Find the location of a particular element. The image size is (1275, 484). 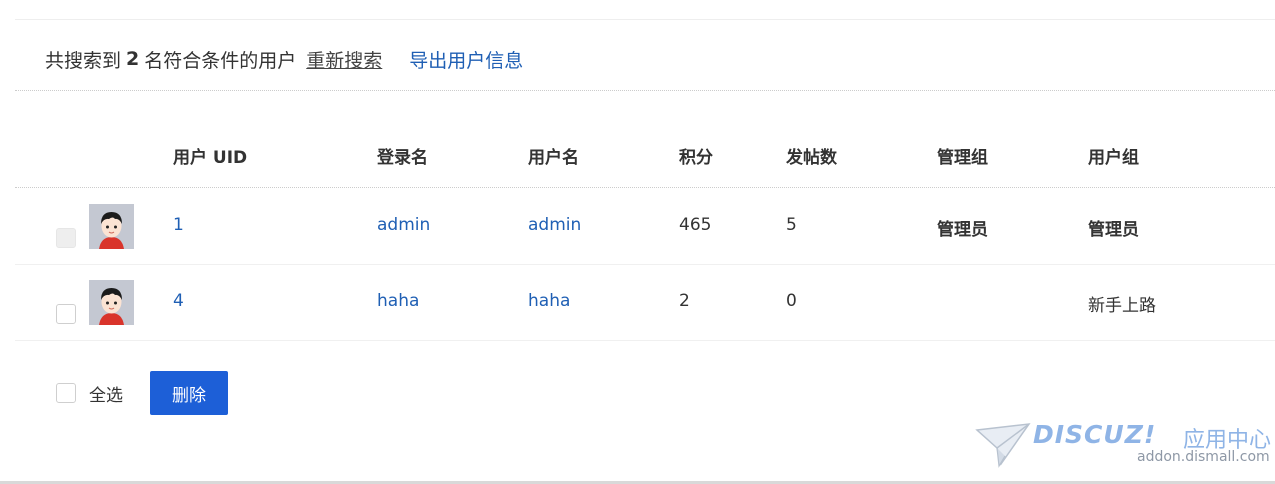

bulk-actions-bar: 全选 删除 is located at coordinates (265, 393).